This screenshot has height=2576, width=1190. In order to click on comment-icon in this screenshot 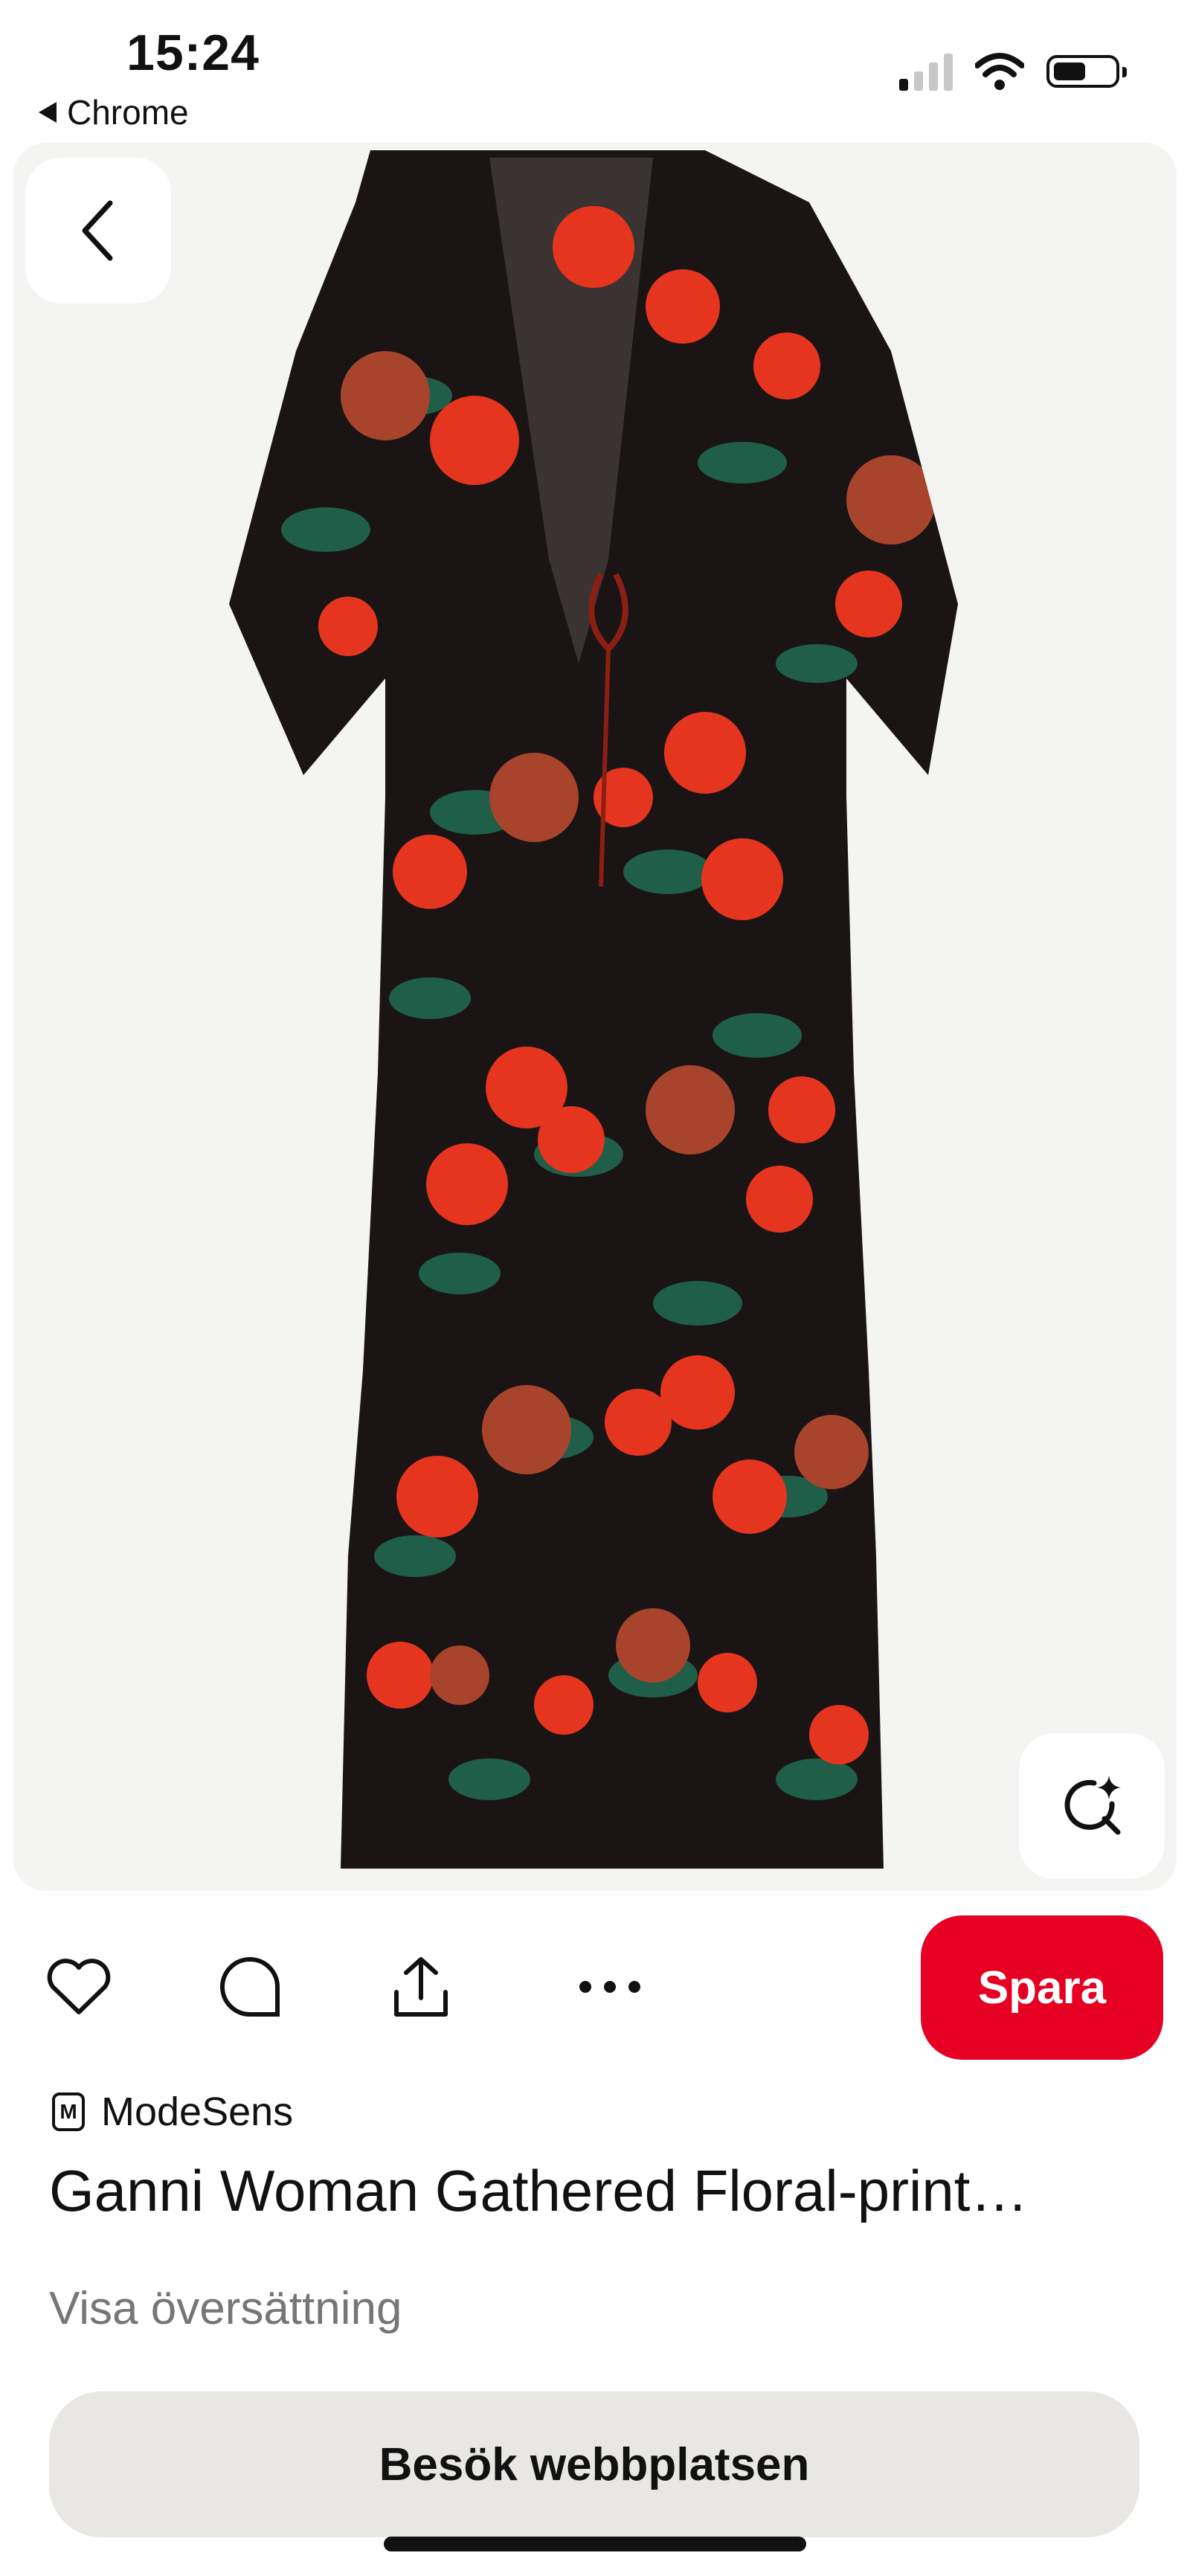, I will do `click(250, 1987)`.